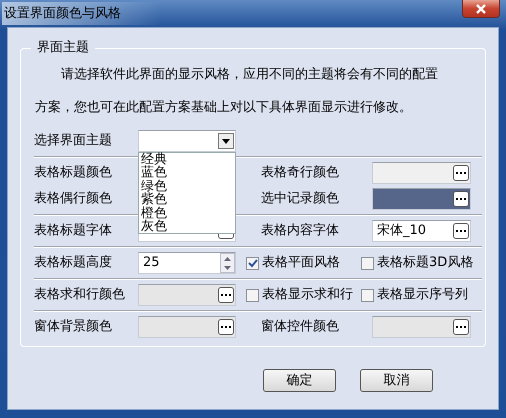 The height and width of the screenshot is (418, 506). I want to click on dropdown-option: 蓝色, so click(187, 173).